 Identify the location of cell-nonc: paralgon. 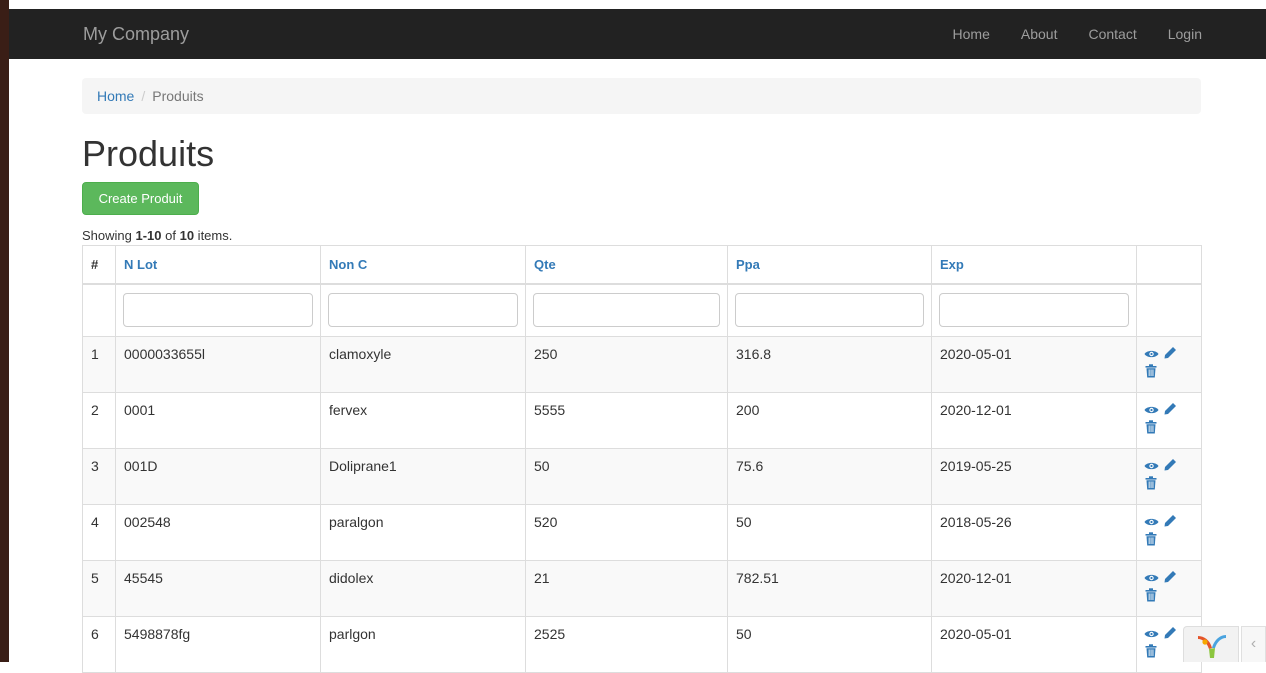
(423, 532).